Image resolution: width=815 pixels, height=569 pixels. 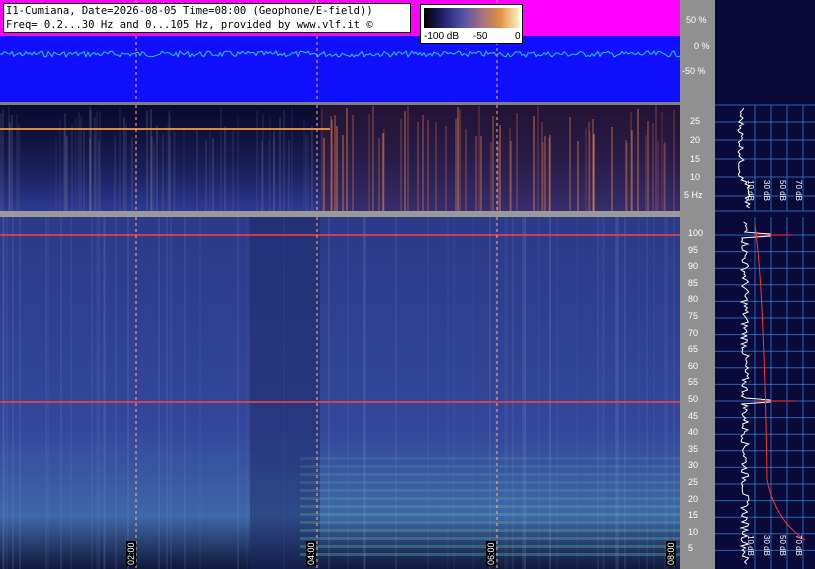 I want to click on low-db-label: 50 dB, so click(x=782, y=190).